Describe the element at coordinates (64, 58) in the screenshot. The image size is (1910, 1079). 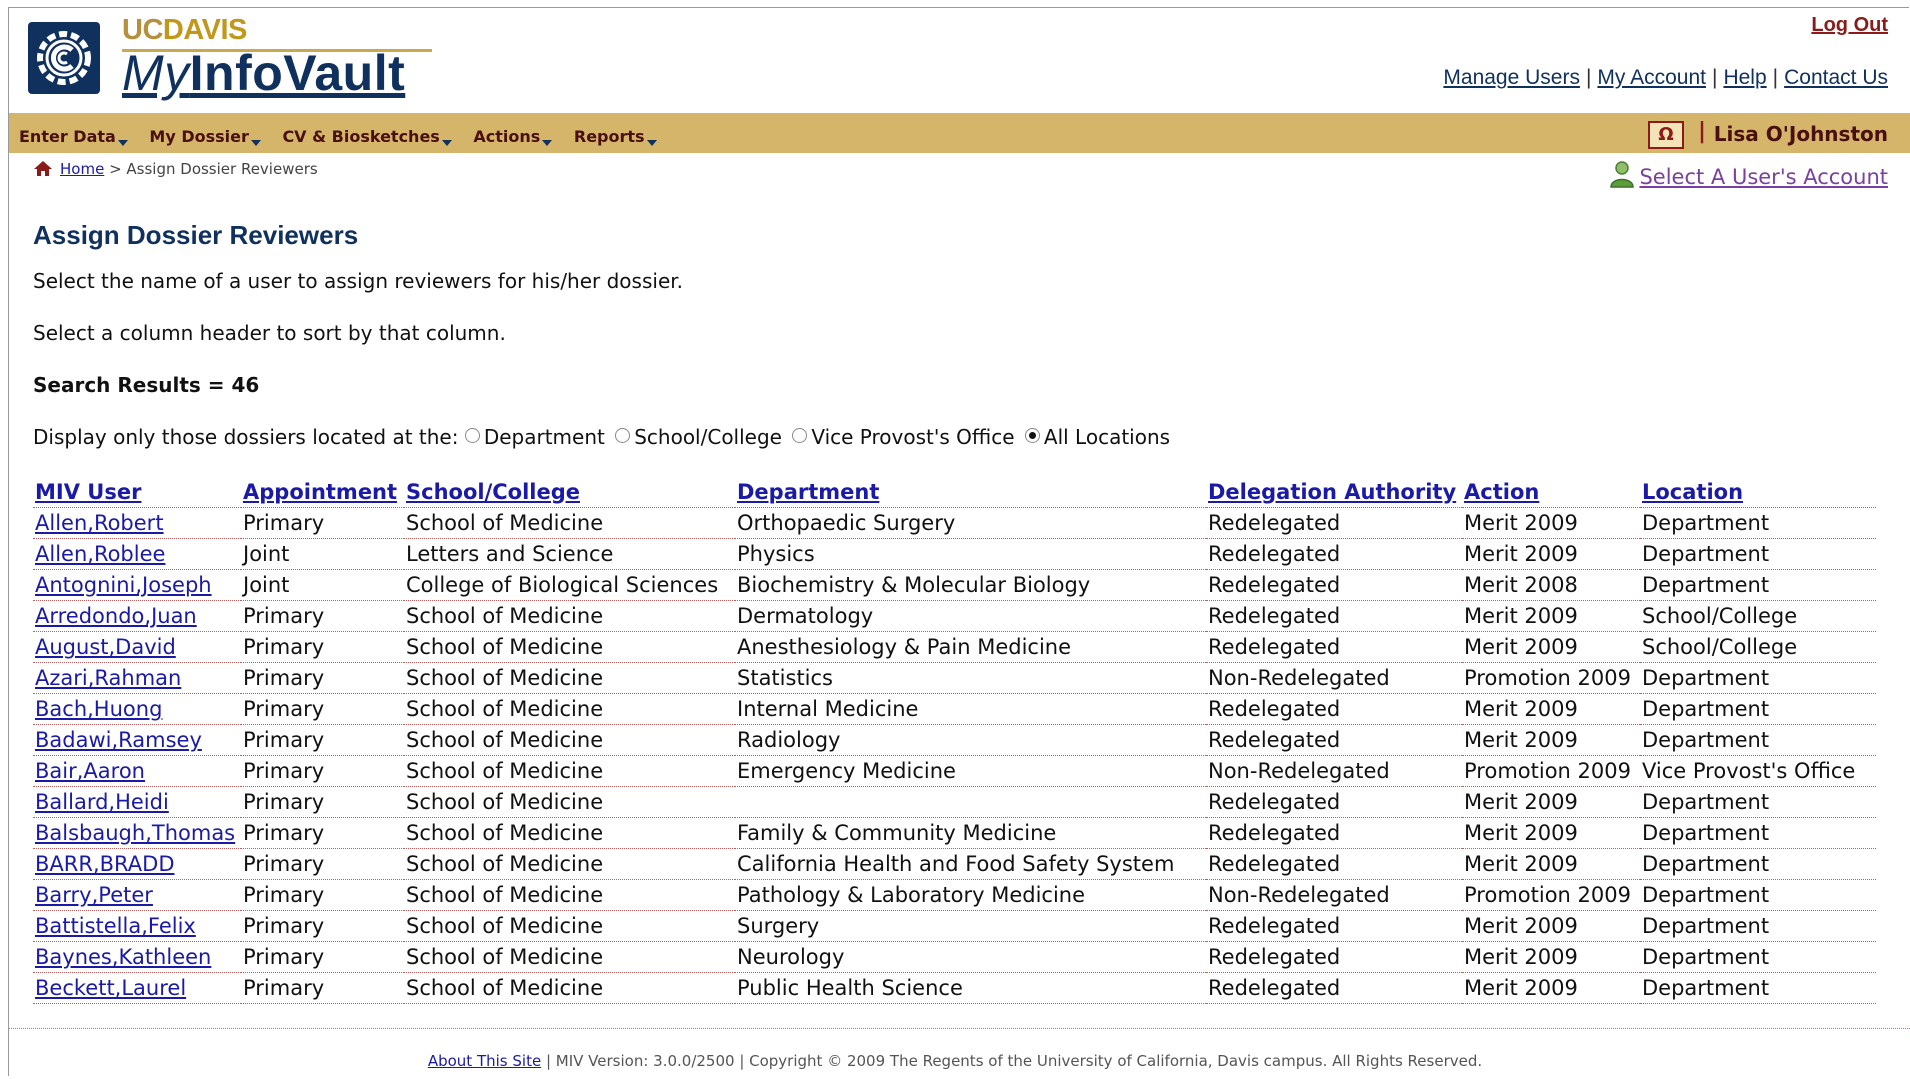
I see `uc-davis-logo-icon` at that location.